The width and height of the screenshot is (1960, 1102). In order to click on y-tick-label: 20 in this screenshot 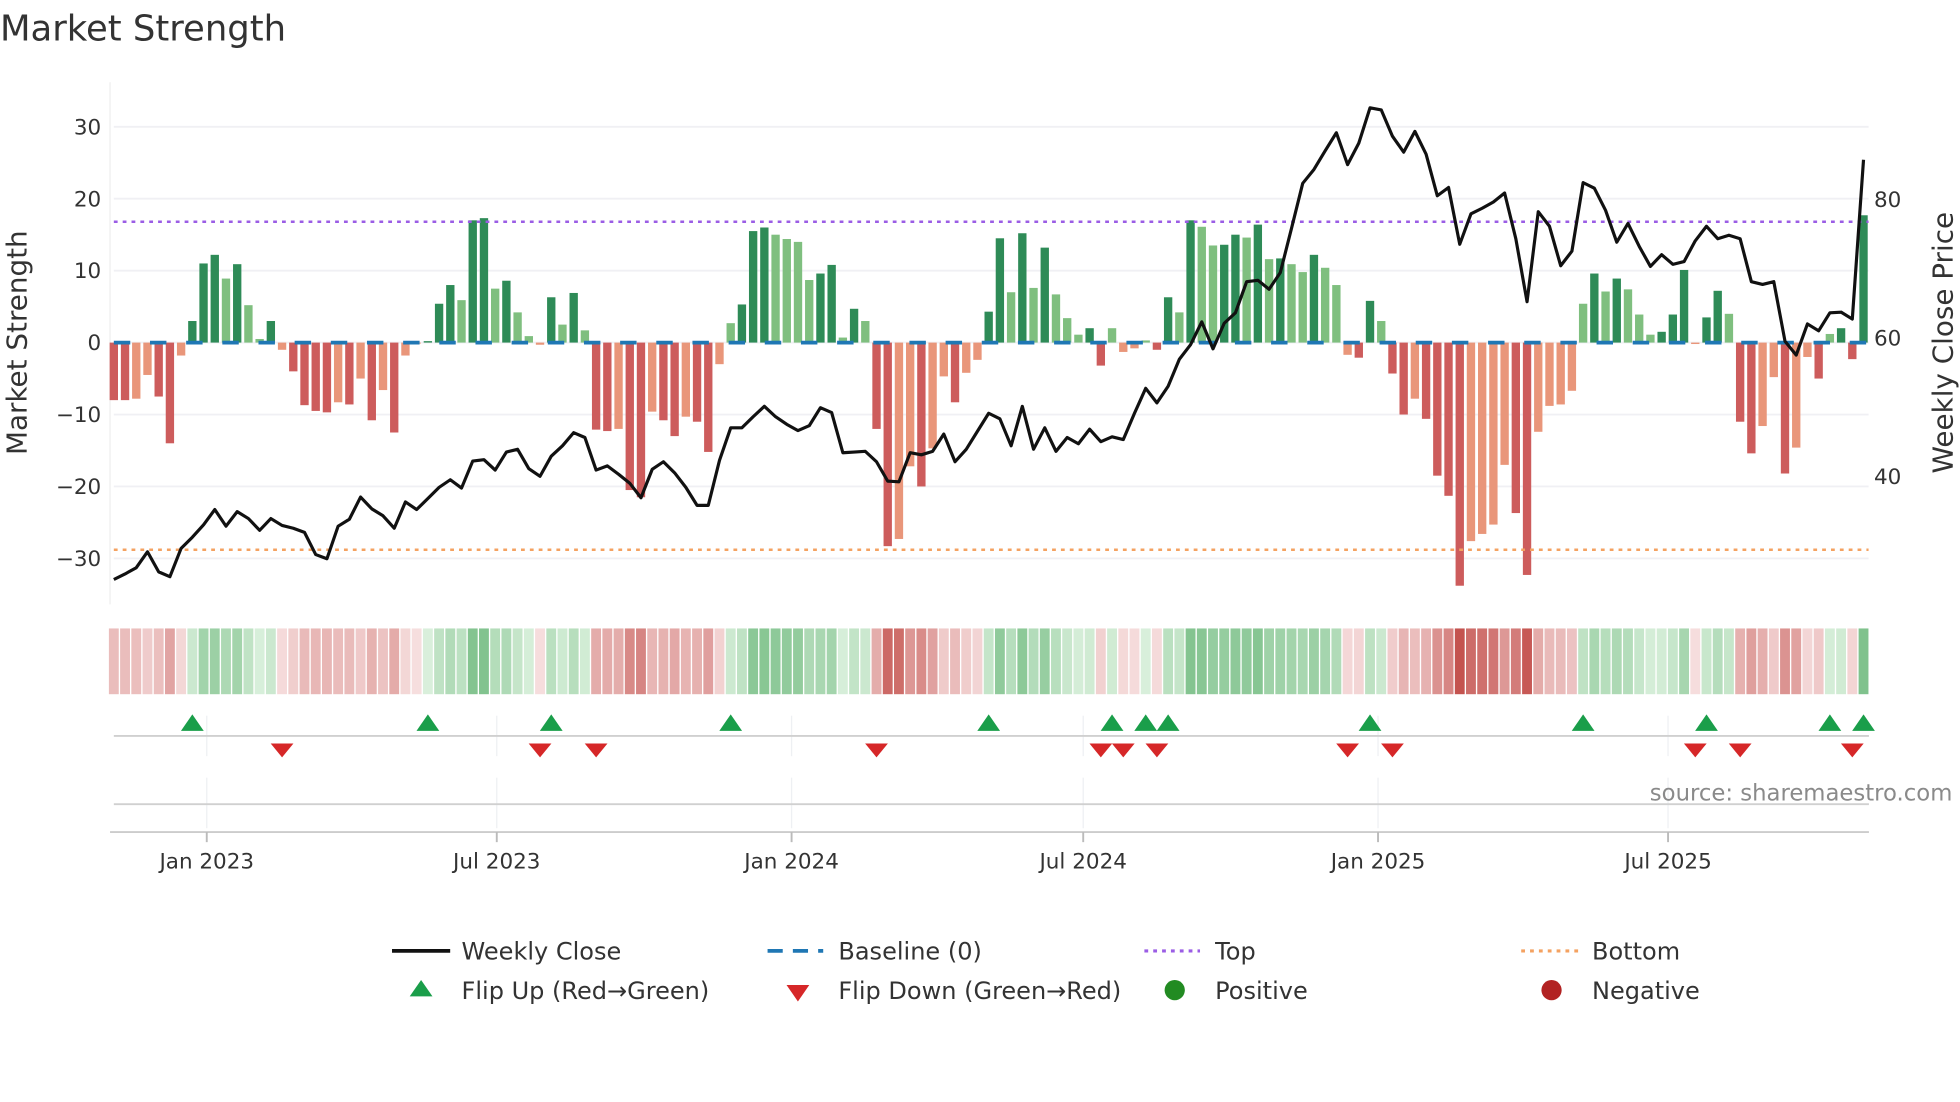, I will do `click(87, 199)`.